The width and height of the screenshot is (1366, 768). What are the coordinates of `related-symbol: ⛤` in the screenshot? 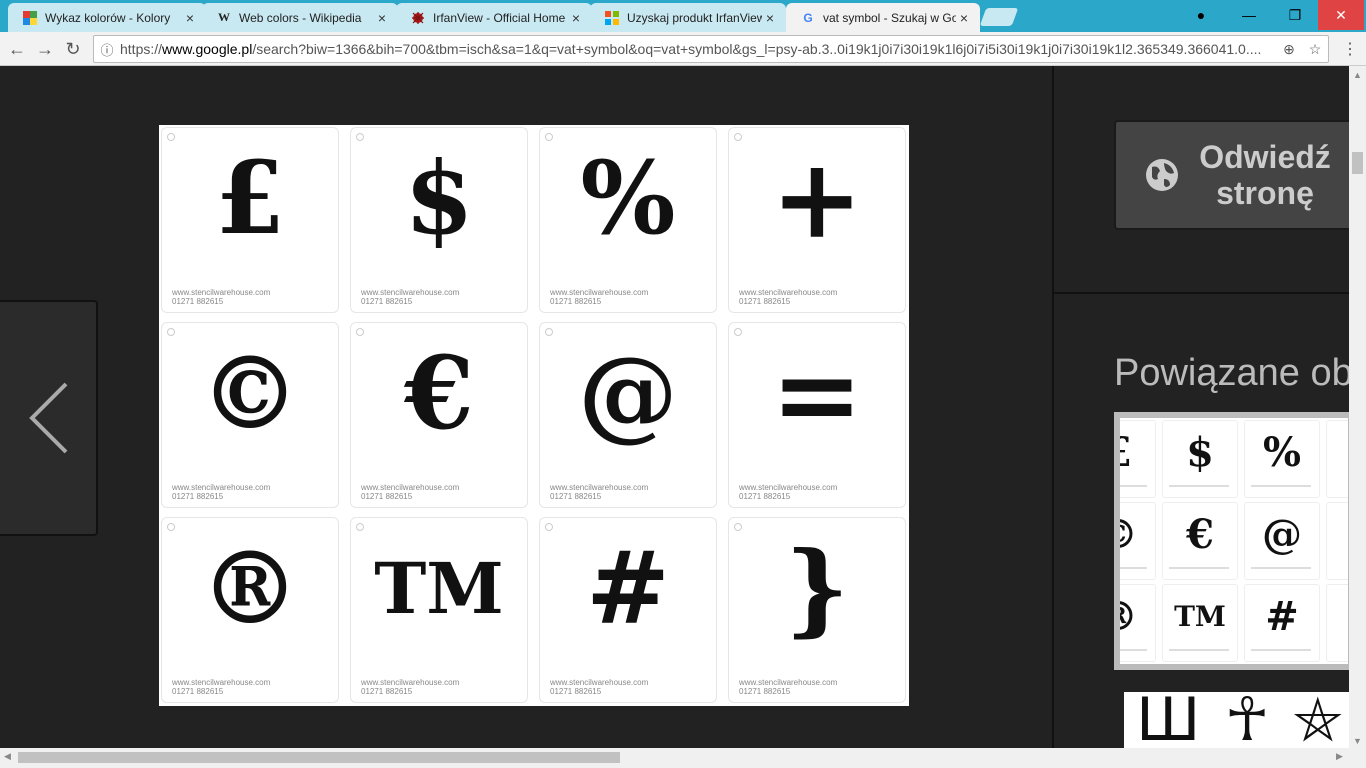 It's located at (1317, 720).